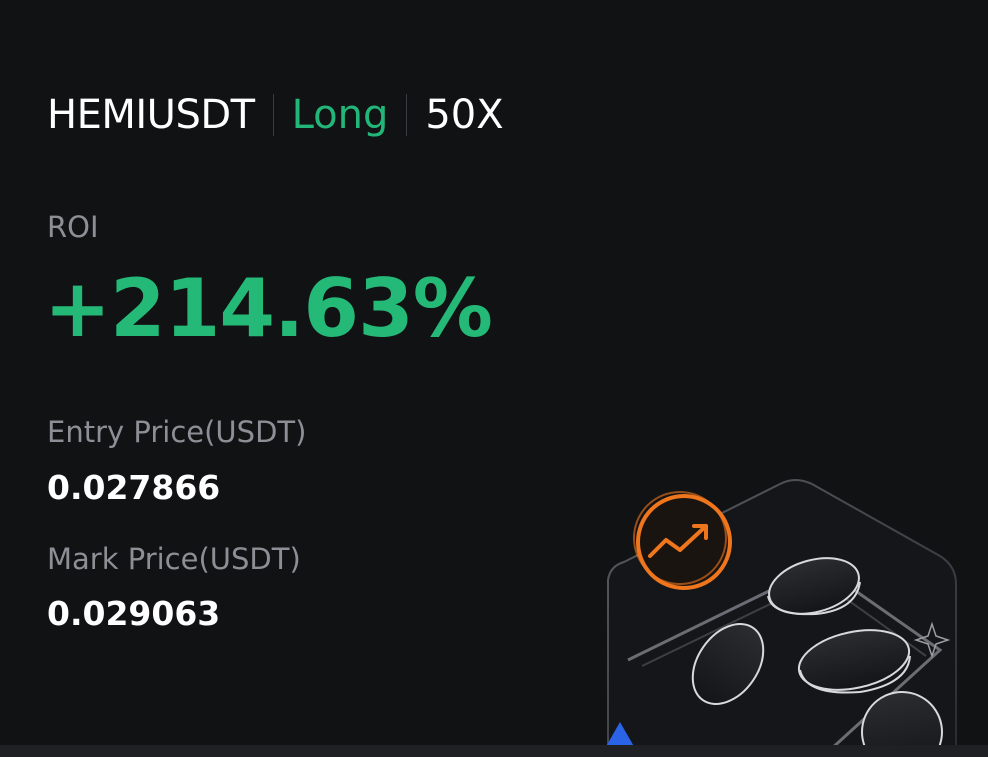 The image size is (988, 757). What do you see at coordinates (682, 540) in the screenshot?
I see `trend-up-icon` at bounding box center [682, 540].